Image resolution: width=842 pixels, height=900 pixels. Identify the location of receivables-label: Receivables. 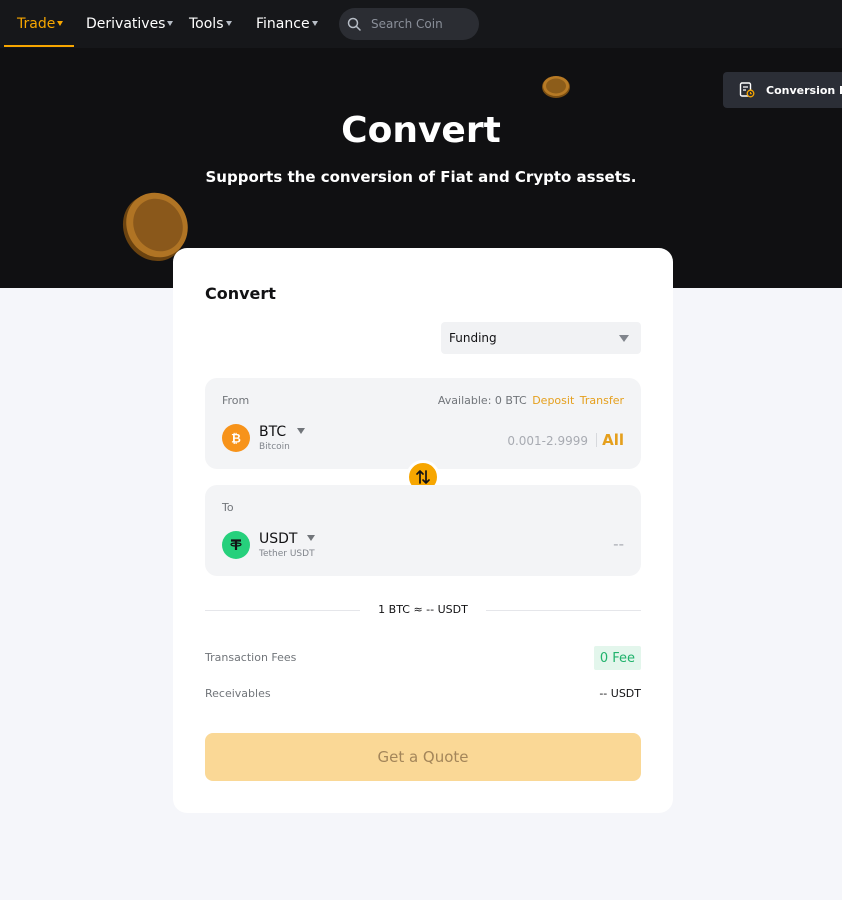
(238, 693).